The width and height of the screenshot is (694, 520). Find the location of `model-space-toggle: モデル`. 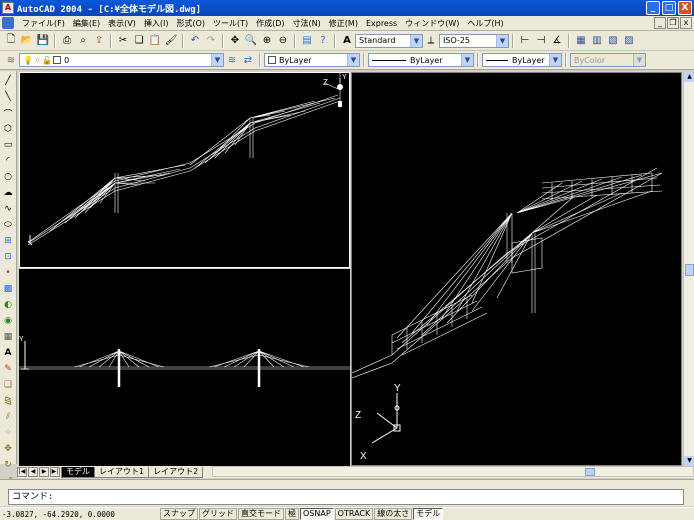

model-space-toggle: モデル is located at coordinates (428, 514).